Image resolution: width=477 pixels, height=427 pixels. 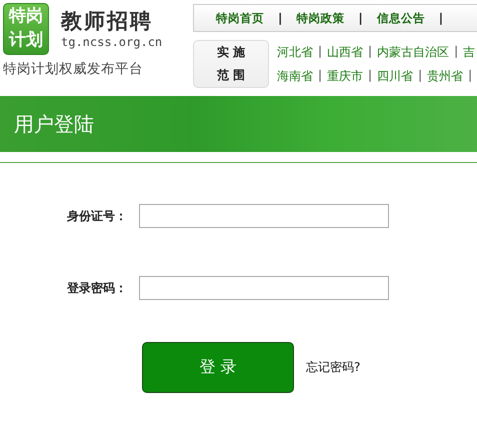 I want to click on tagline: 特岗计划权威发布平台, so click(x=73, y=69).